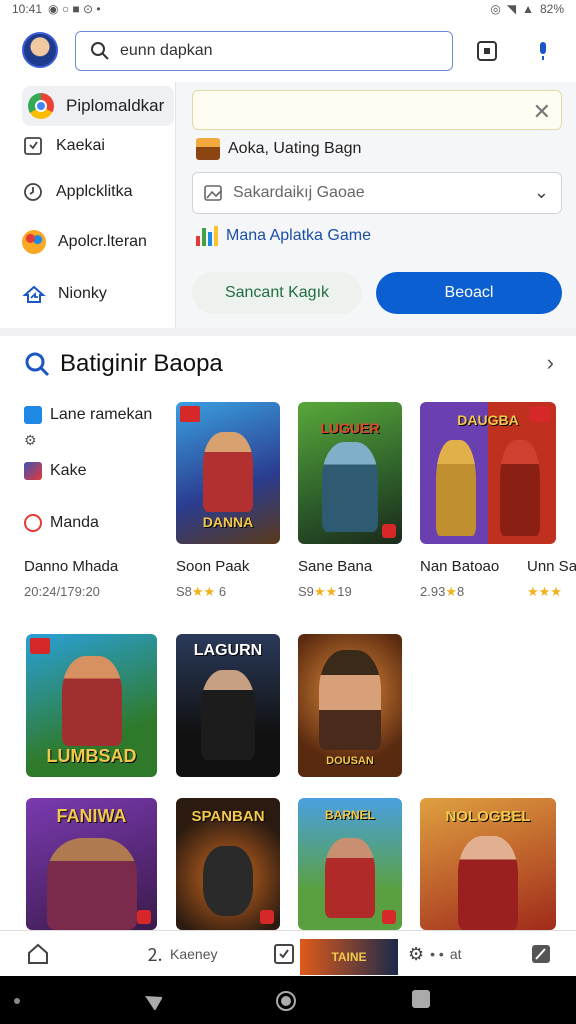 The height and width of the screenshot is (1024, 576). Describe the element at coordinates (528, 9) in the screenshot. I see `signal-icon: ▲` at that location.